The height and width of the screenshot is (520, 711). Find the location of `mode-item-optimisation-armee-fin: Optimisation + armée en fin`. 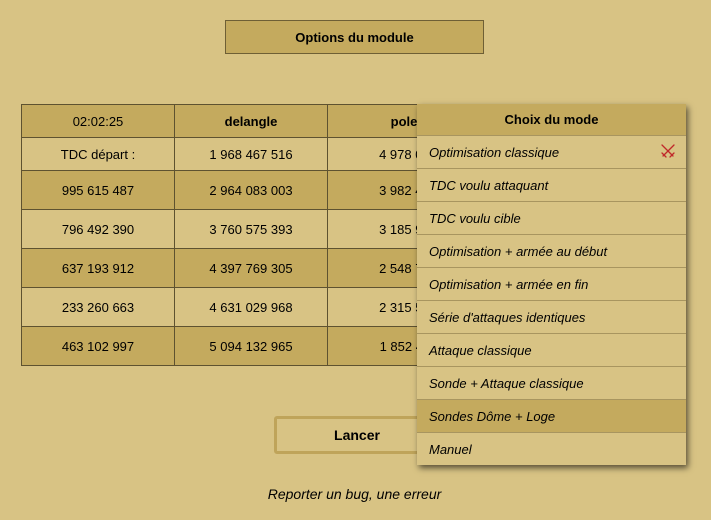

mode-item-optimisation-armee-fin: Optimisation + armée en fin is located at coordinates (551, 284).